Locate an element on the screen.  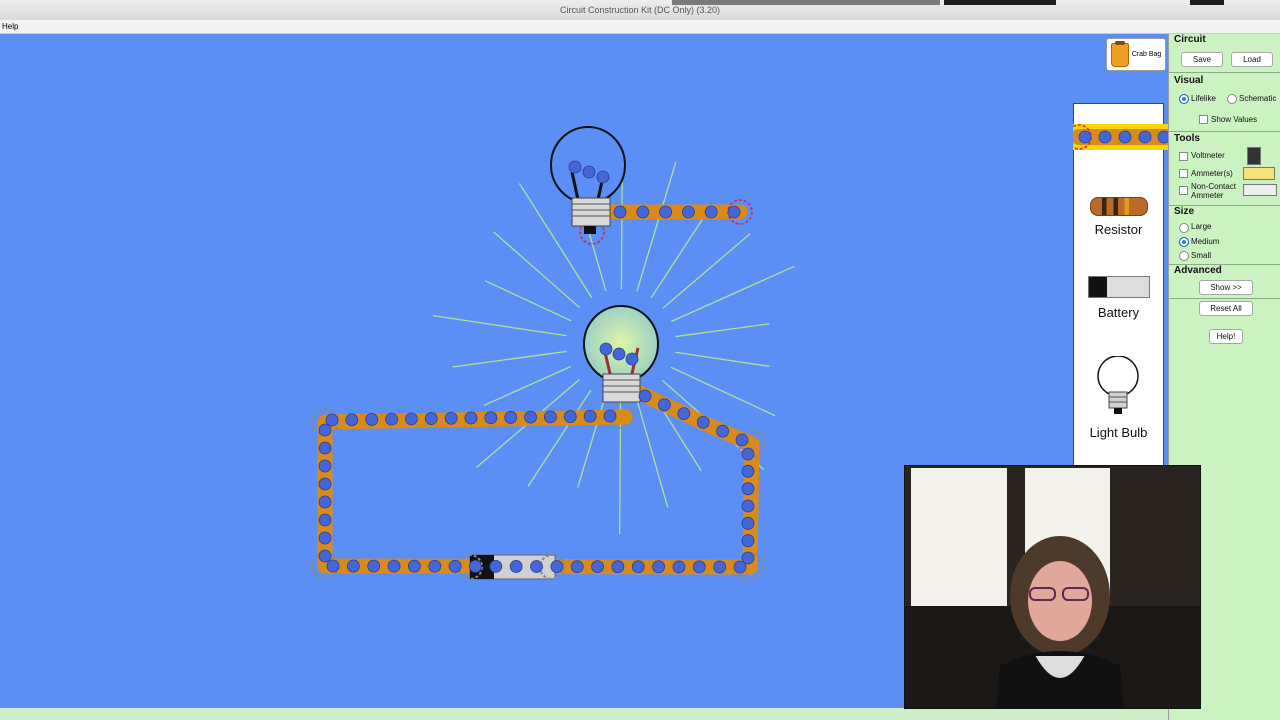
tools-section-title: Tools is located at coordinates (1187, 138).